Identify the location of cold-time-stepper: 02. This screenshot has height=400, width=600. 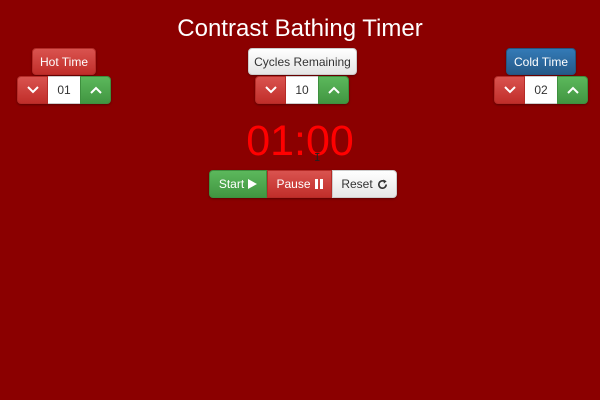
(541, 90).